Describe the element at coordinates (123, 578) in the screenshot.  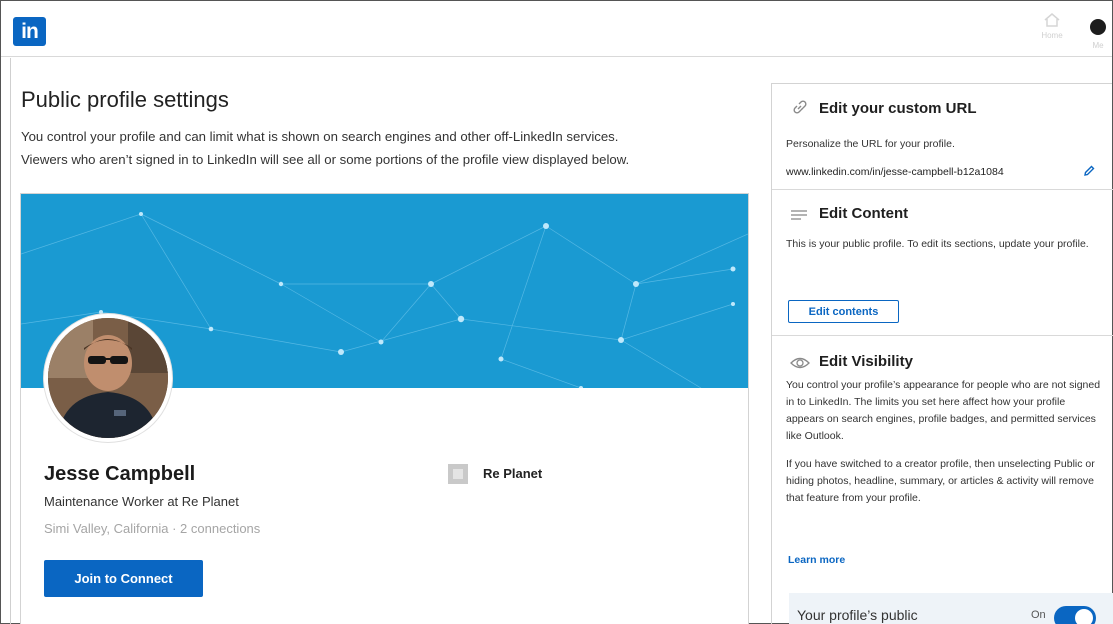
I see `join-to-connect-button: Join to Connect` at that location.